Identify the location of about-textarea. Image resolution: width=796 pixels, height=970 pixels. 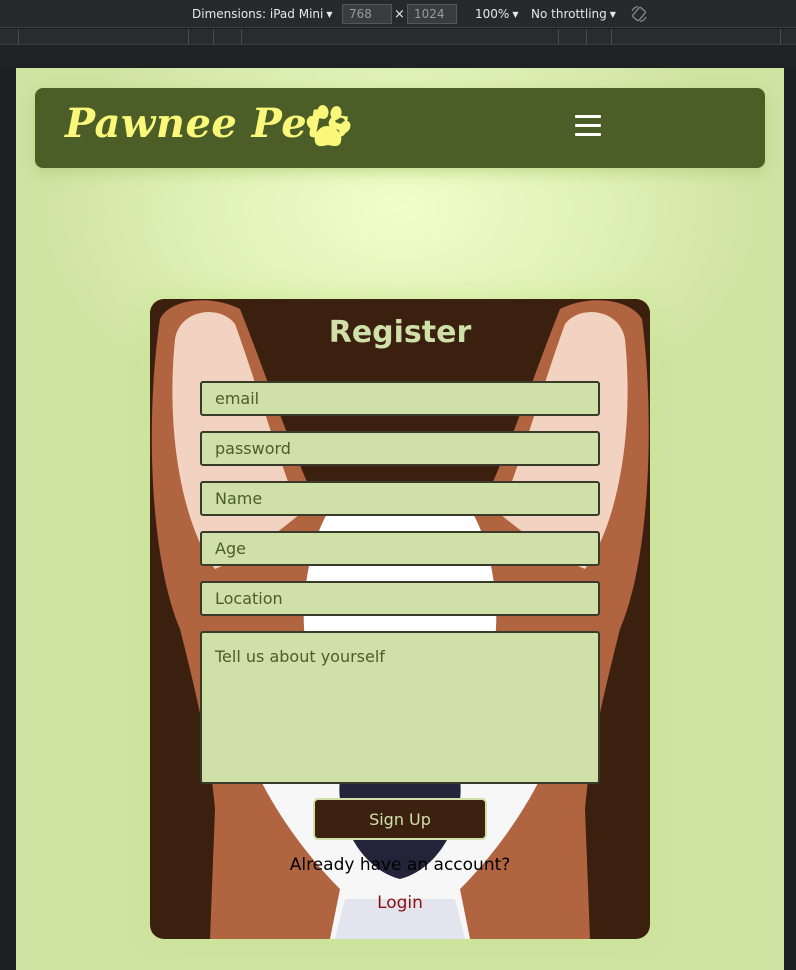
(400, 707).